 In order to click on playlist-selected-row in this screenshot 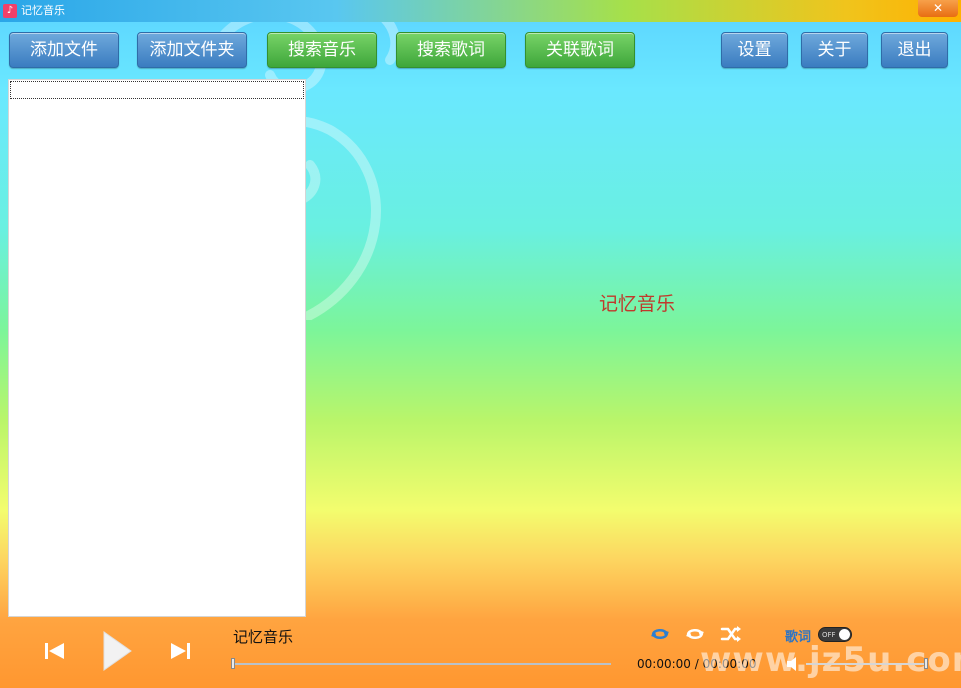, I will do `click(157, 90)`.